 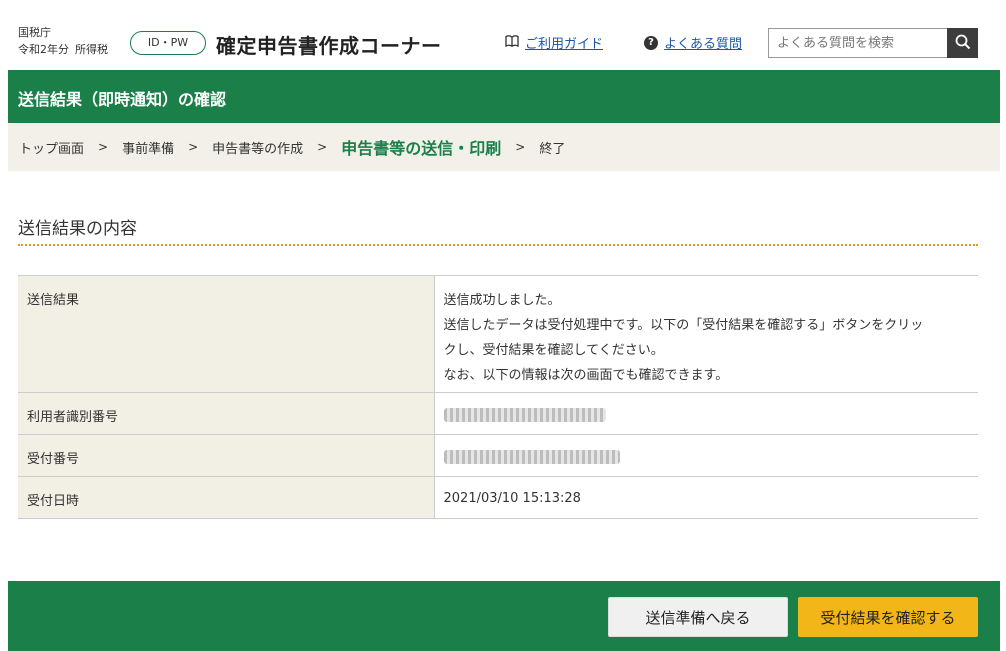 I want to click on breadcrumb-step-finish: 終了, so click(x=552, y=149).